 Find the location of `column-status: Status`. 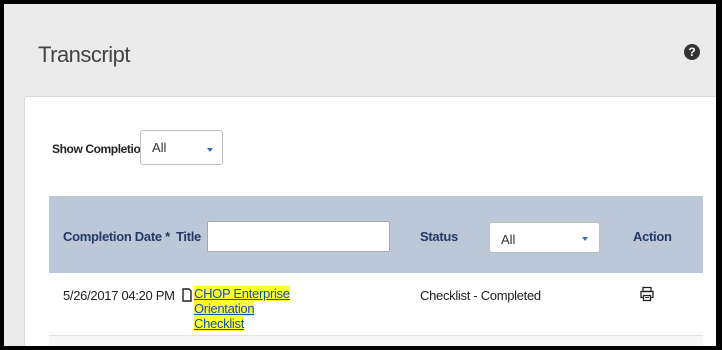

column-status: Status is located at coordinates (439, 236).